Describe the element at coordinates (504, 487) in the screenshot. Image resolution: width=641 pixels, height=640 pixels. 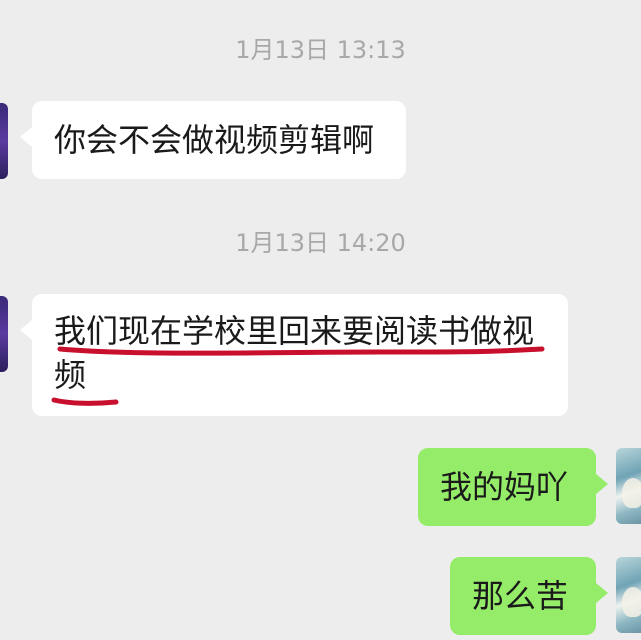
I see `message-text: 我的妈吖` at that location.